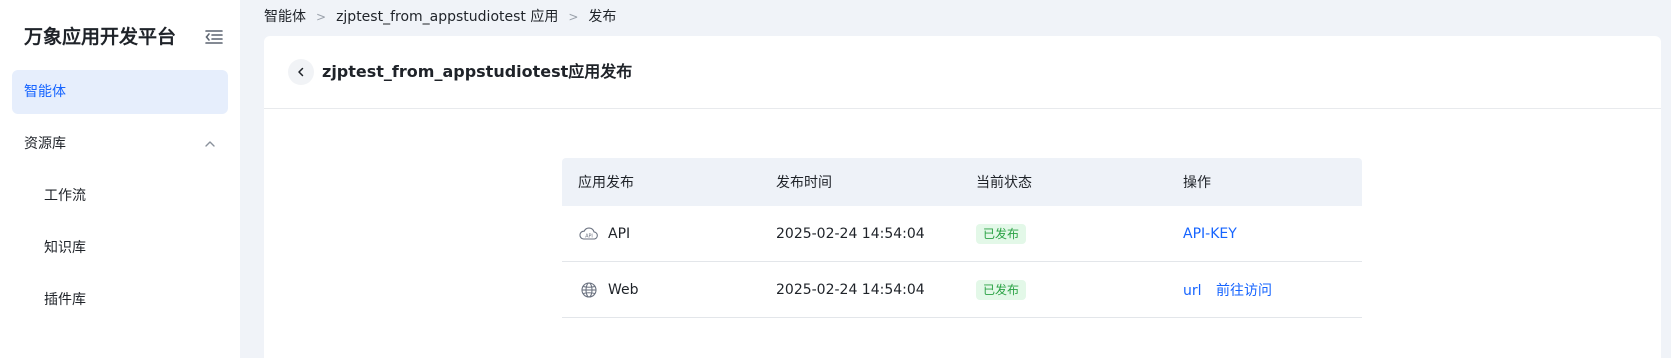  What do you see at coordinates (623, 289) in the screenshot?
I see `channel-name: Web` at bounding box center [623, 289].